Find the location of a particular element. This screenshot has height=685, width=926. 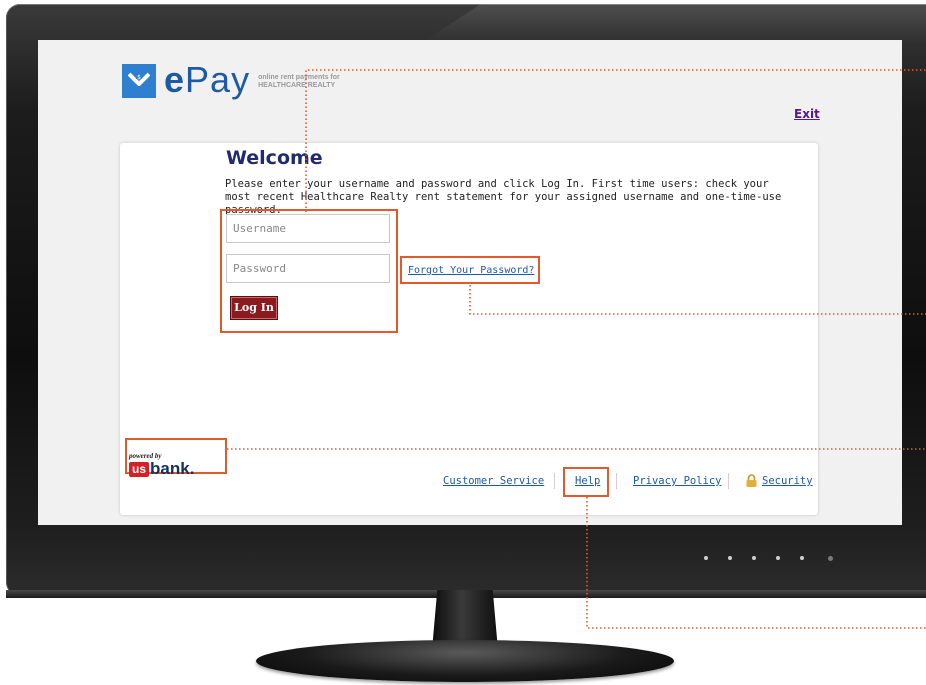

privacy-policy-link: Privacy Policy is located at coordinates (677, 481).